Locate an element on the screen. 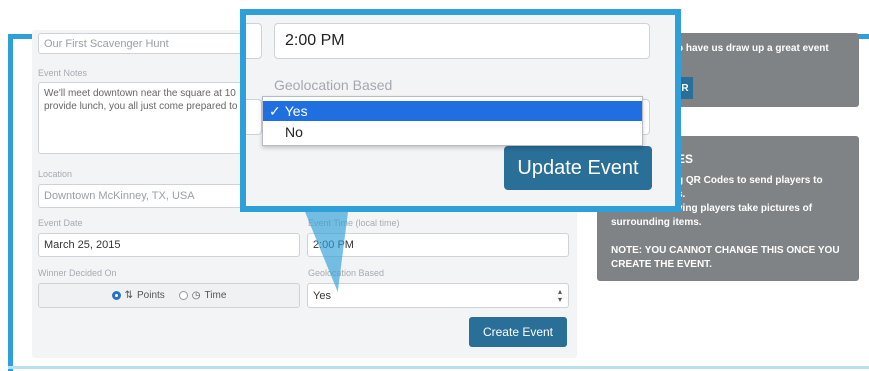 The image size is (869, 371). zoom-geolocation-label: Geolocation Based is located at coordinates (333, 85).